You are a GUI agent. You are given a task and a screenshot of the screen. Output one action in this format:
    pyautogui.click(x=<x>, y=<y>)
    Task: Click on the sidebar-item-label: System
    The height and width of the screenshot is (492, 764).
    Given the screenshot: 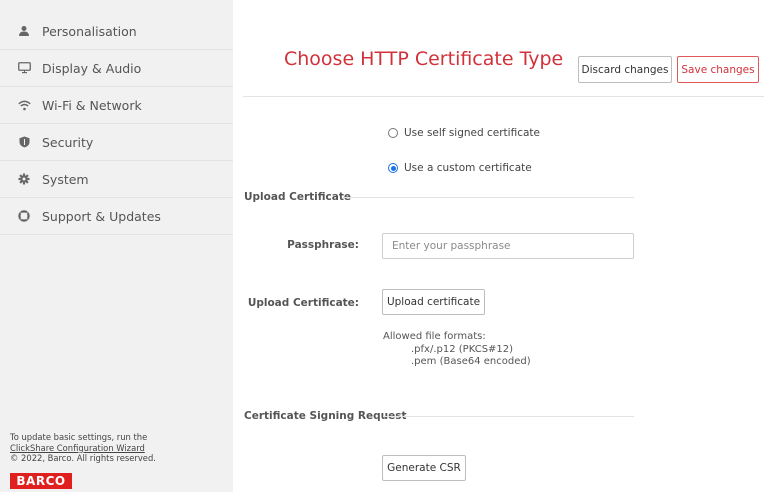 What is the action you would take?
    pyautogui.click(x=65, y=179)
    